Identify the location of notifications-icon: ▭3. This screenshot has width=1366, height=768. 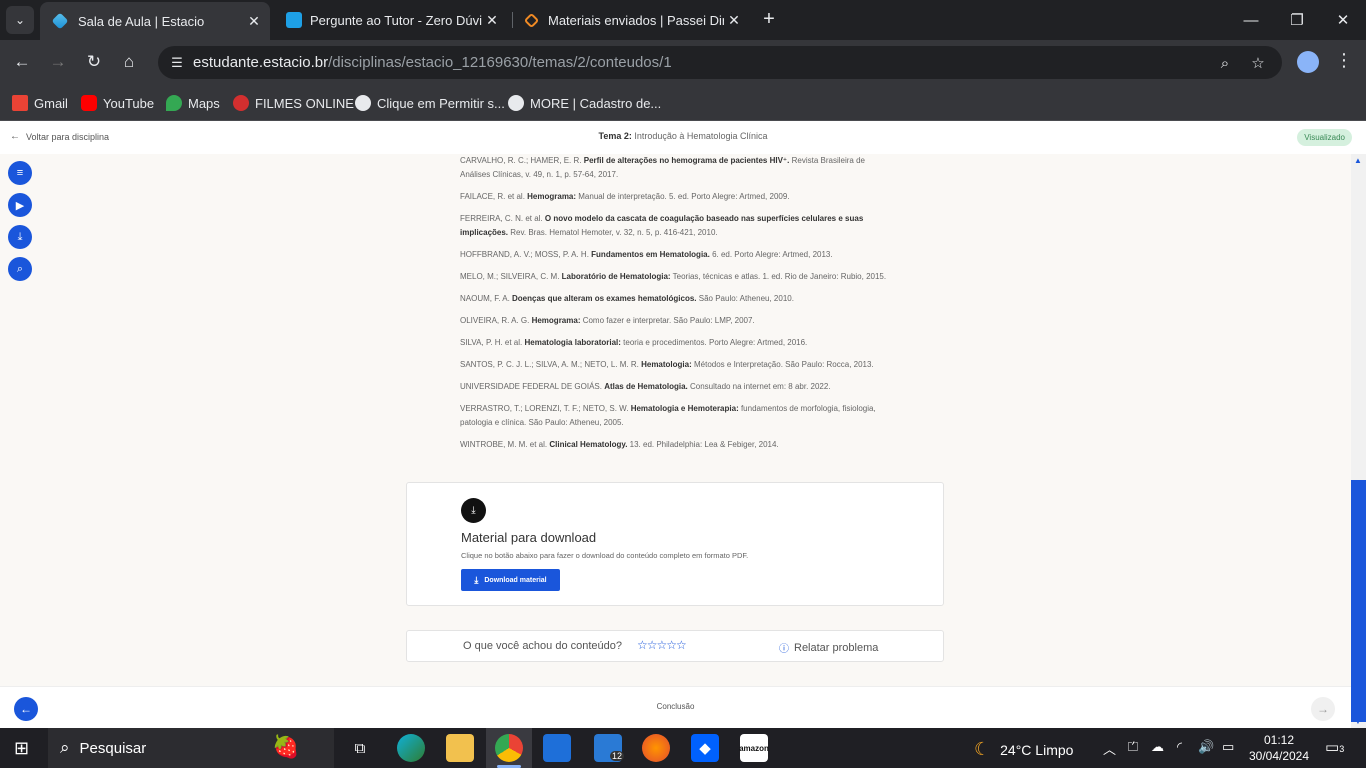
(1334, 747).